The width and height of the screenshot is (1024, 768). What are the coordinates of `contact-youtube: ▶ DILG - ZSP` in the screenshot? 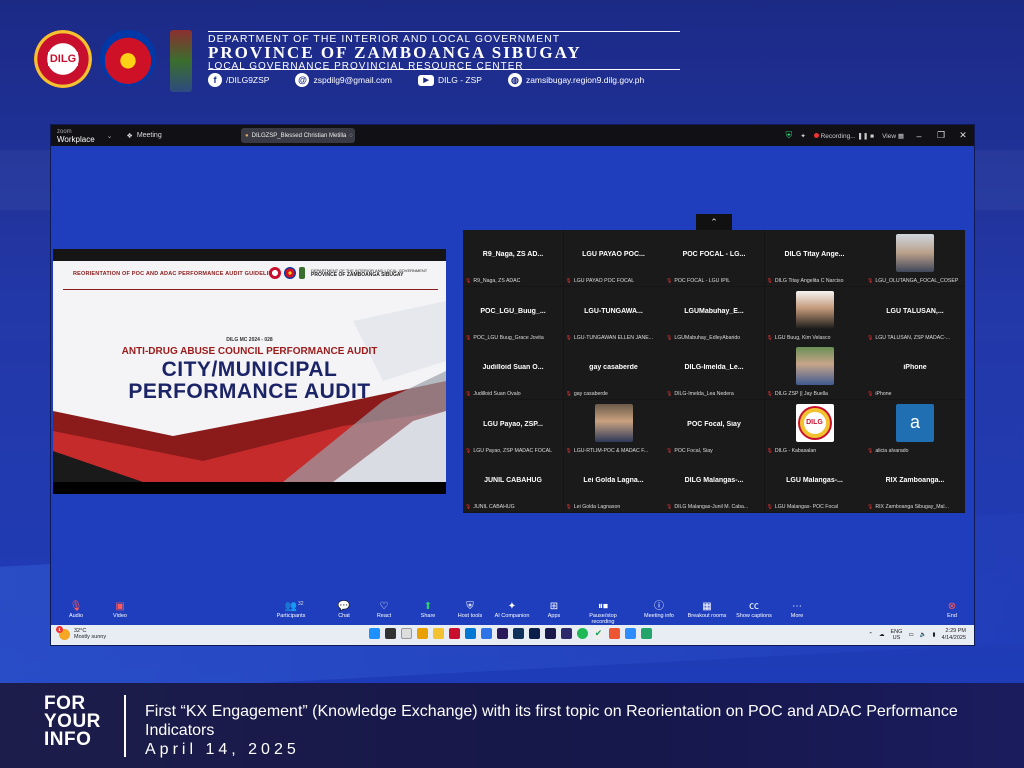 It's located at (450, 80).